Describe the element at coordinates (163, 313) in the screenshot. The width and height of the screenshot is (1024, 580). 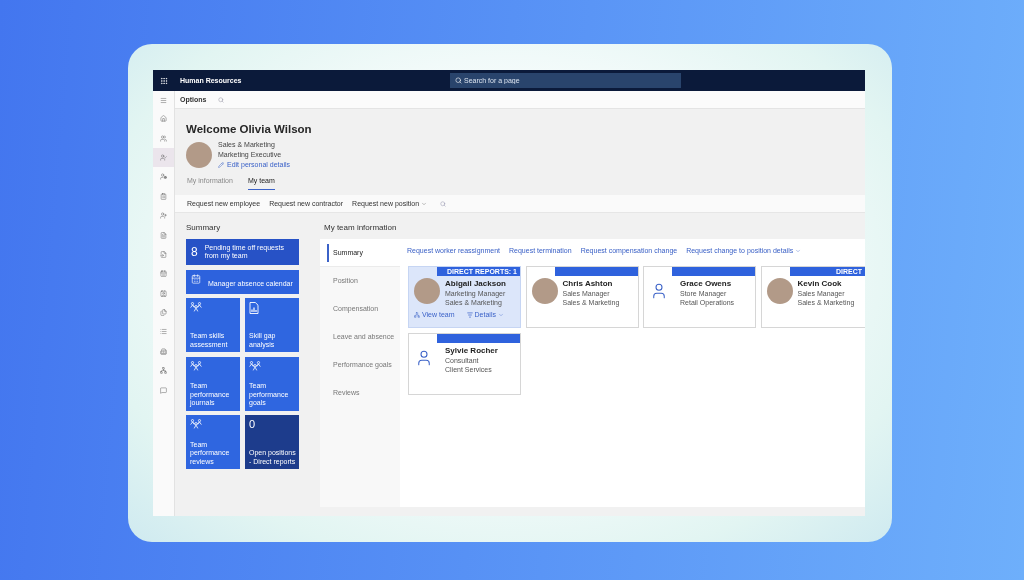
I see `documents-icon` at that location.